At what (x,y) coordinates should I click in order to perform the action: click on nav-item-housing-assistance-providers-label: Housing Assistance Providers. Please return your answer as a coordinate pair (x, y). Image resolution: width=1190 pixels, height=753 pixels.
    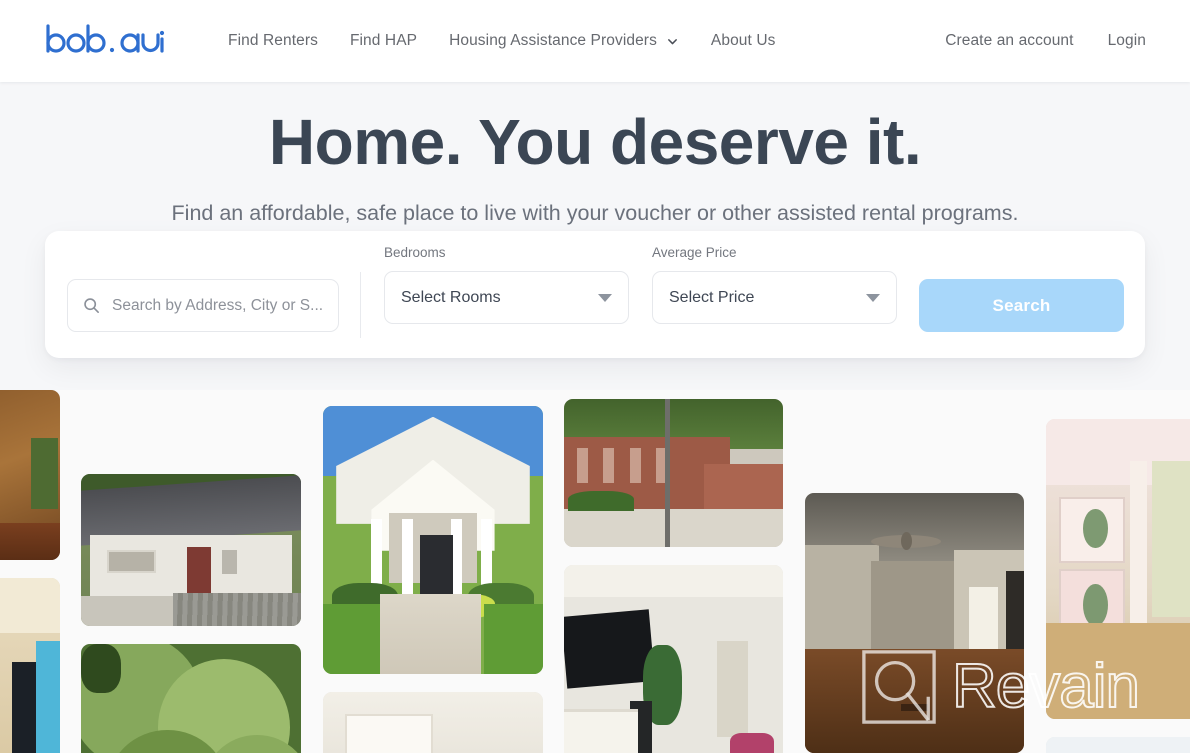
    Looking at the image, I should click on (553, 40).